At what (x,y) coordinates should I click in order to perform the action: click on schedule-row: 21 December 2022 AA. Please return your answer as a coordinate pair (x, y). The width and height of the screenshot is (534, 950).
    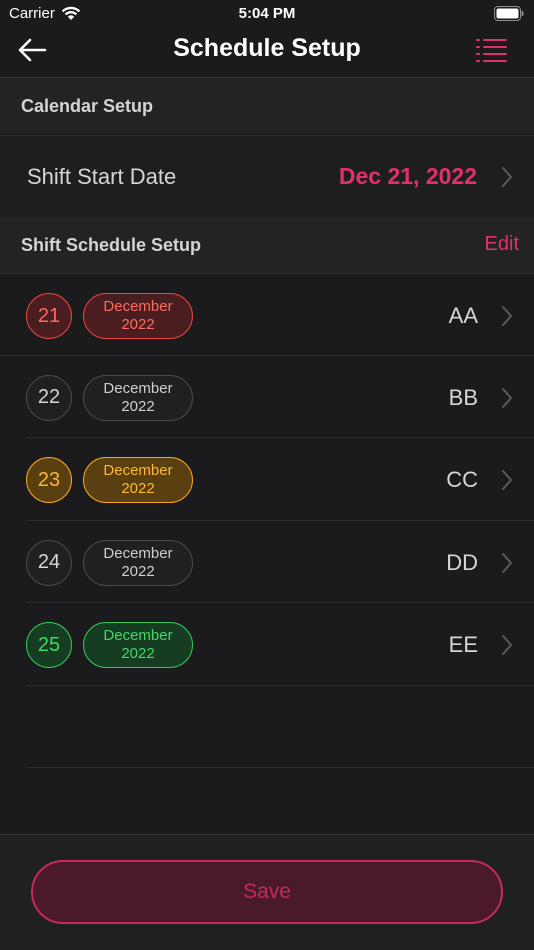
    Looking at the image, I should click on (267, 314).